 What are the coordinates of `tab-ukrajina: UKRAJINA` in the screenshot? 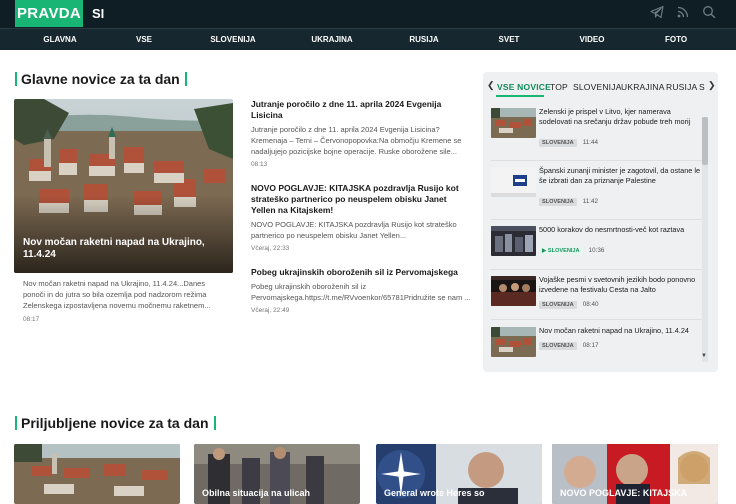 It's located at (643, 87).